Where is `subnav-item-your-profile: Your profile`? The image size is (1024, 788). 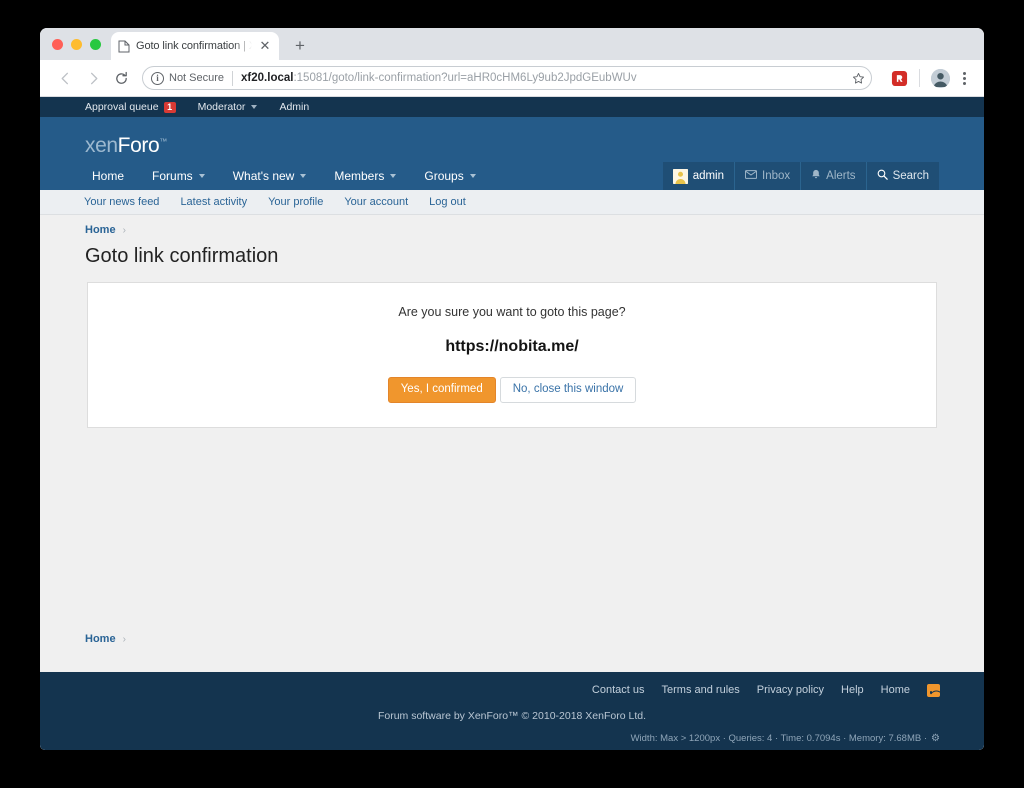
subnav-item-your-profile: Your profile is located at coordinates (295, 202).